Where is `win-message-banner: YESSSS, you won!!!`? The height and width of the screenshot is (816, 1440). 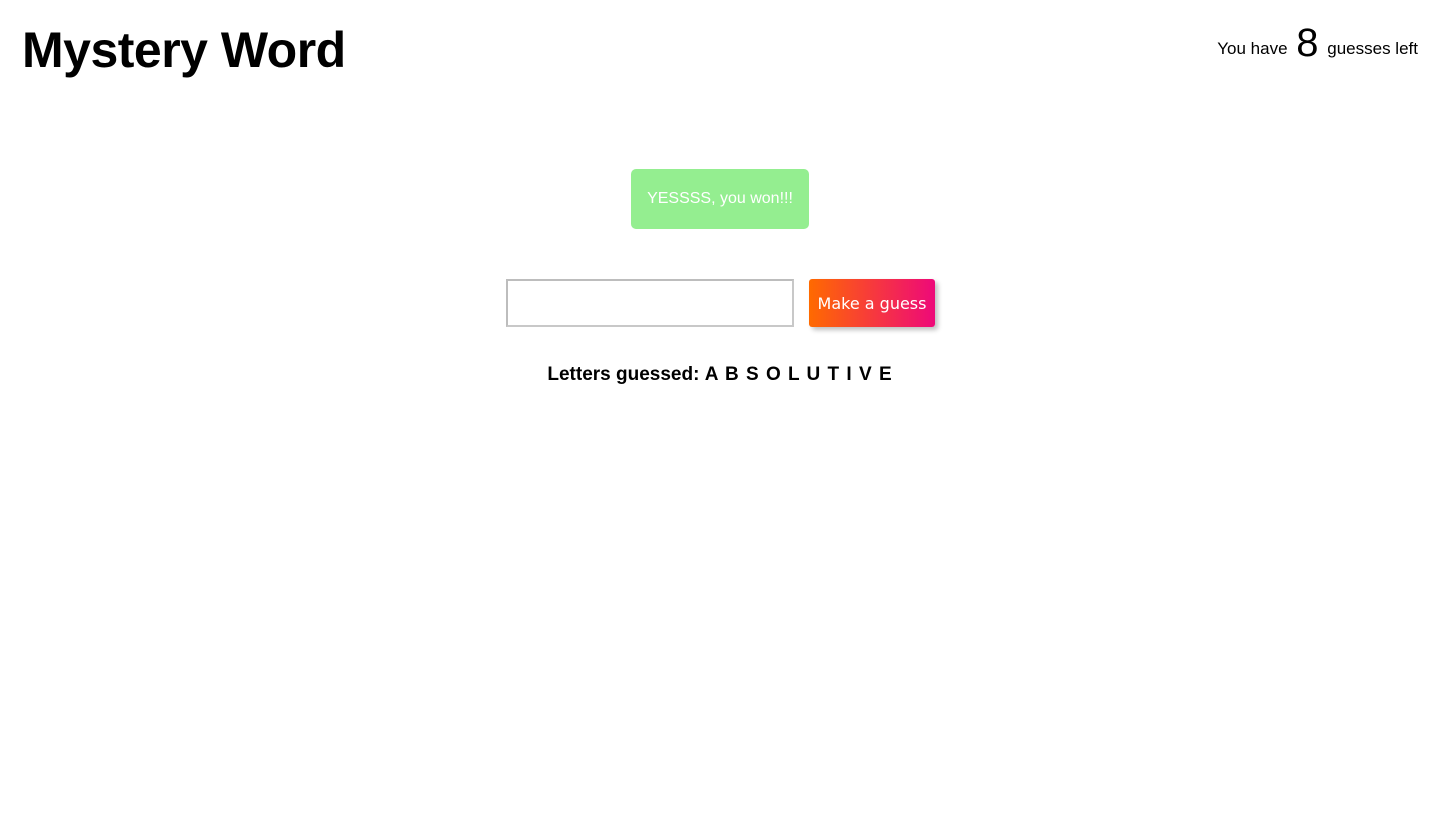
win-message-banner: YESSSS, you won!!! is located at coordinates (720, 199).